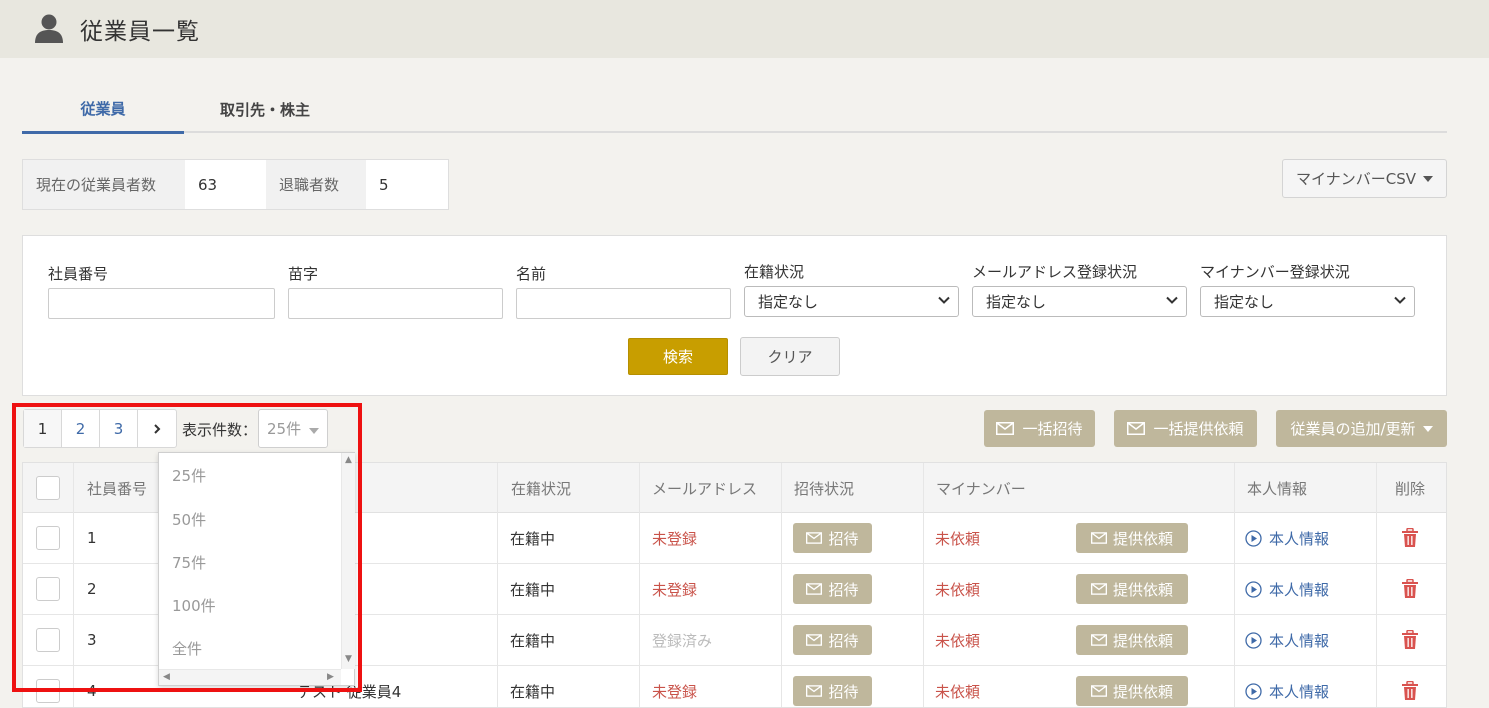 This screenshot has height=708, width=1489. Describe the element at coordinates (235, 184) in the screenshot. I see `employee-count-box: 現在の従業員者数 63 退職者数 5` at that location.